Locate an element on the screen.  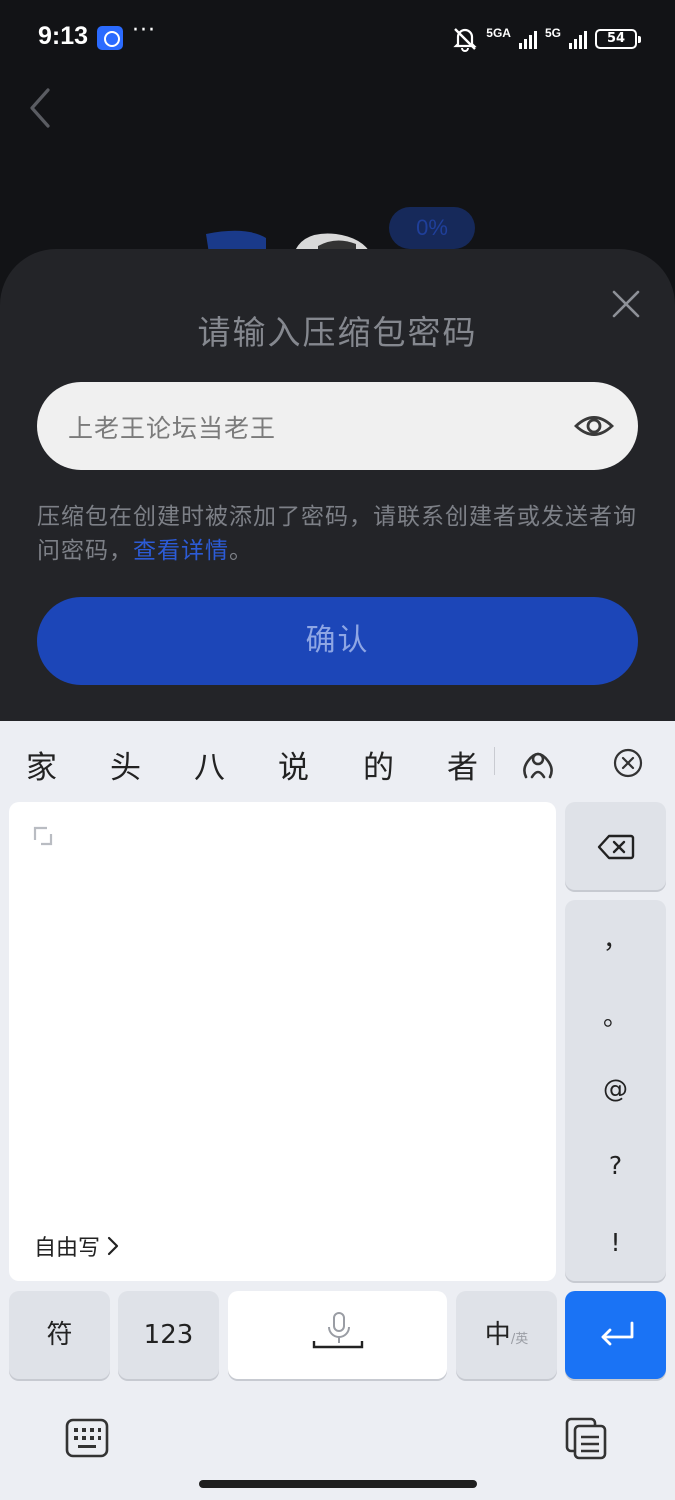
silent-bell-icon is located at coordinates (465, 40).